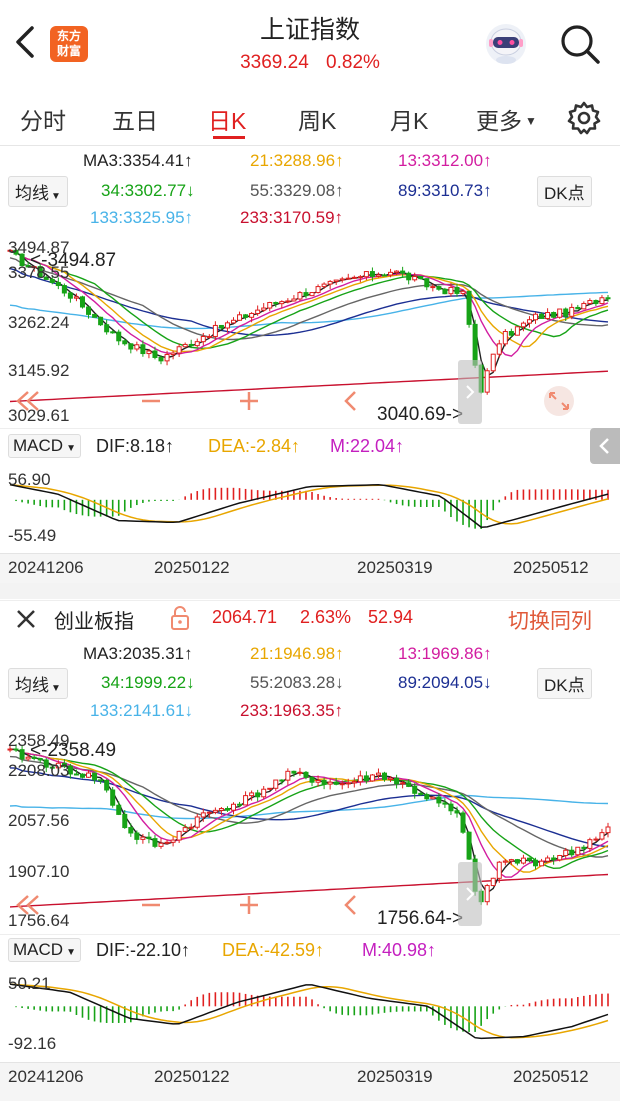 This screenshot has width=620, height=1101. What do you see at coordinates (138, 160) in the screenshot?
I see `ma3-value: MA3:3354.41↑` at bounding box center [138, 160].